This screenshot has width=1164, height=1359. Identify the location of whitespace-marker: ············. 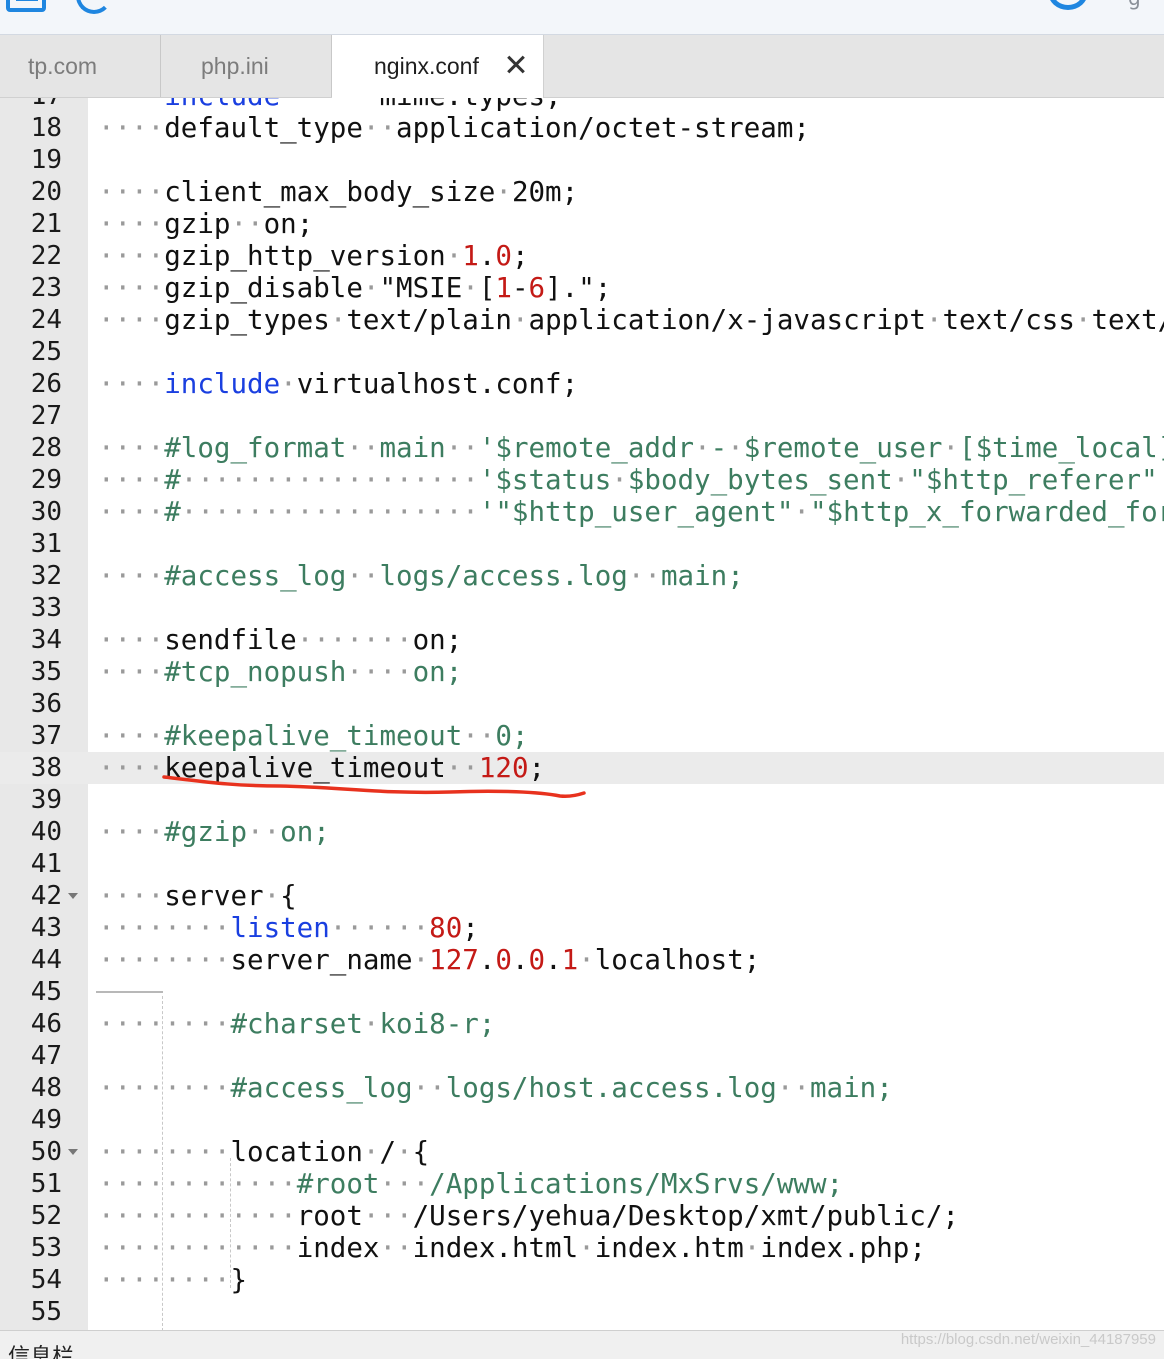
(197, 1216).